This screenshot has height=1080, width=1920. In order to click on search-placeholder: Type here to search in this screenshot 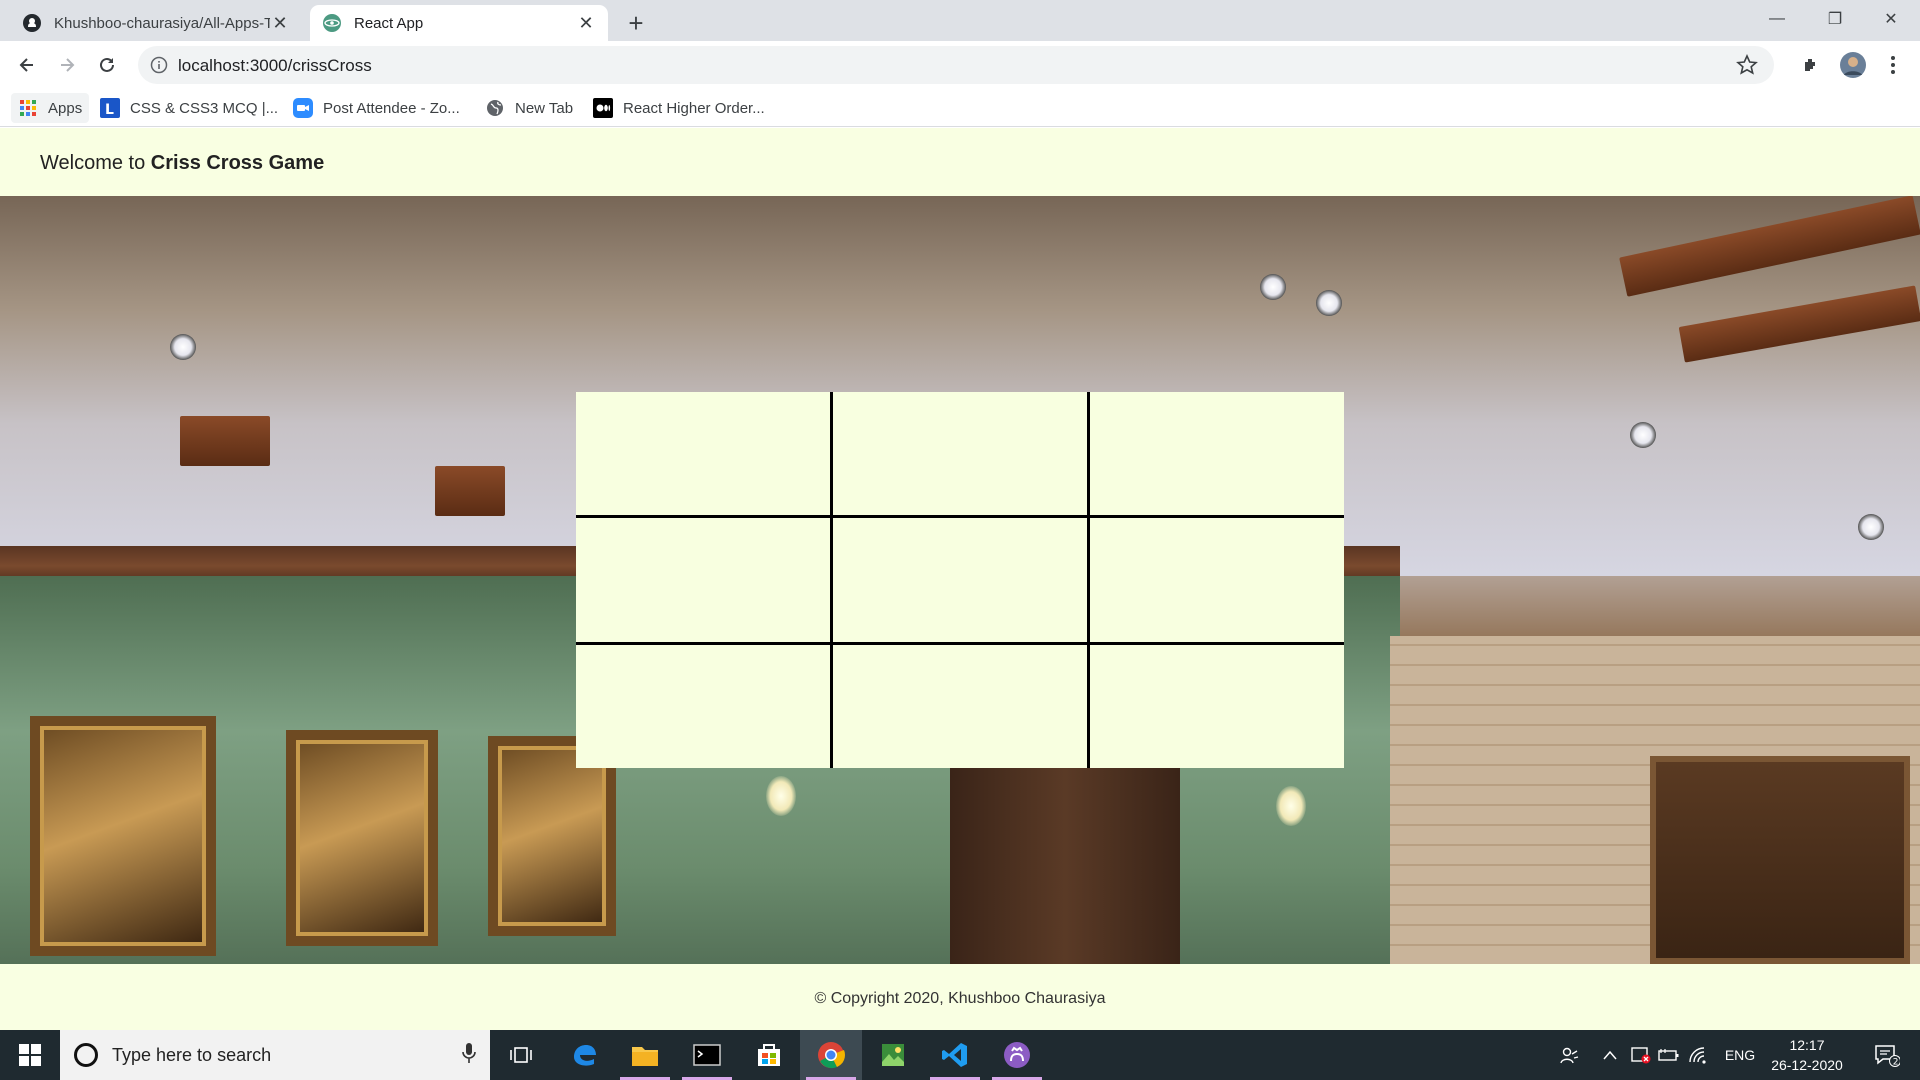, I will do `click(192, 1054)`.